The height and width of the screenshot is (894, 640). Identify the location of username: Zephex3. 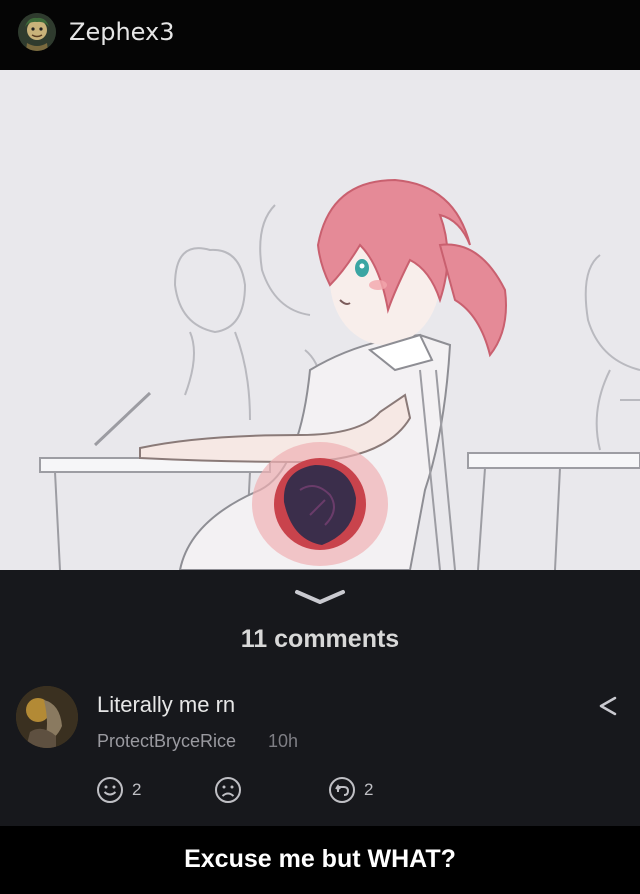
(121, 32).